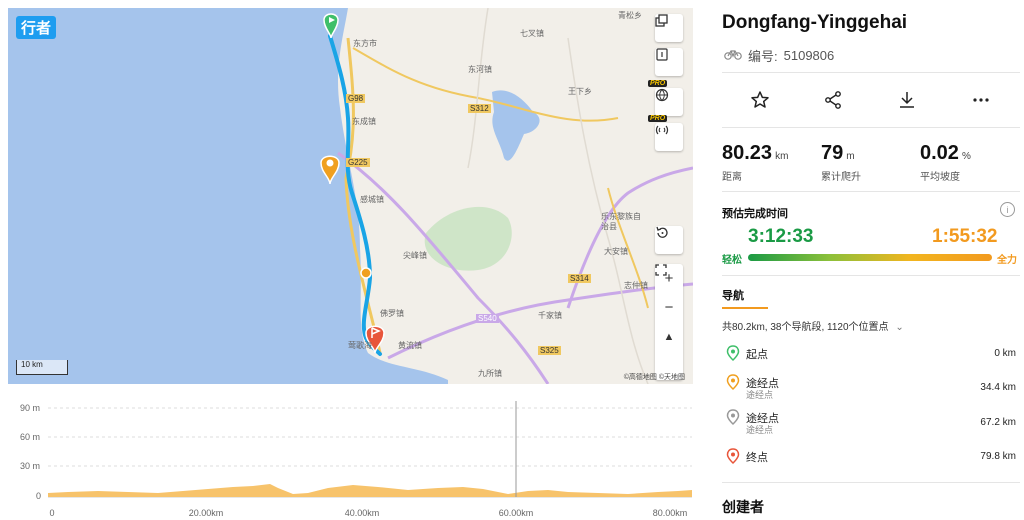  Describe the element at coordinates (965, 236) in the screenshot. I see `full-time: 1:55:32` at that location.